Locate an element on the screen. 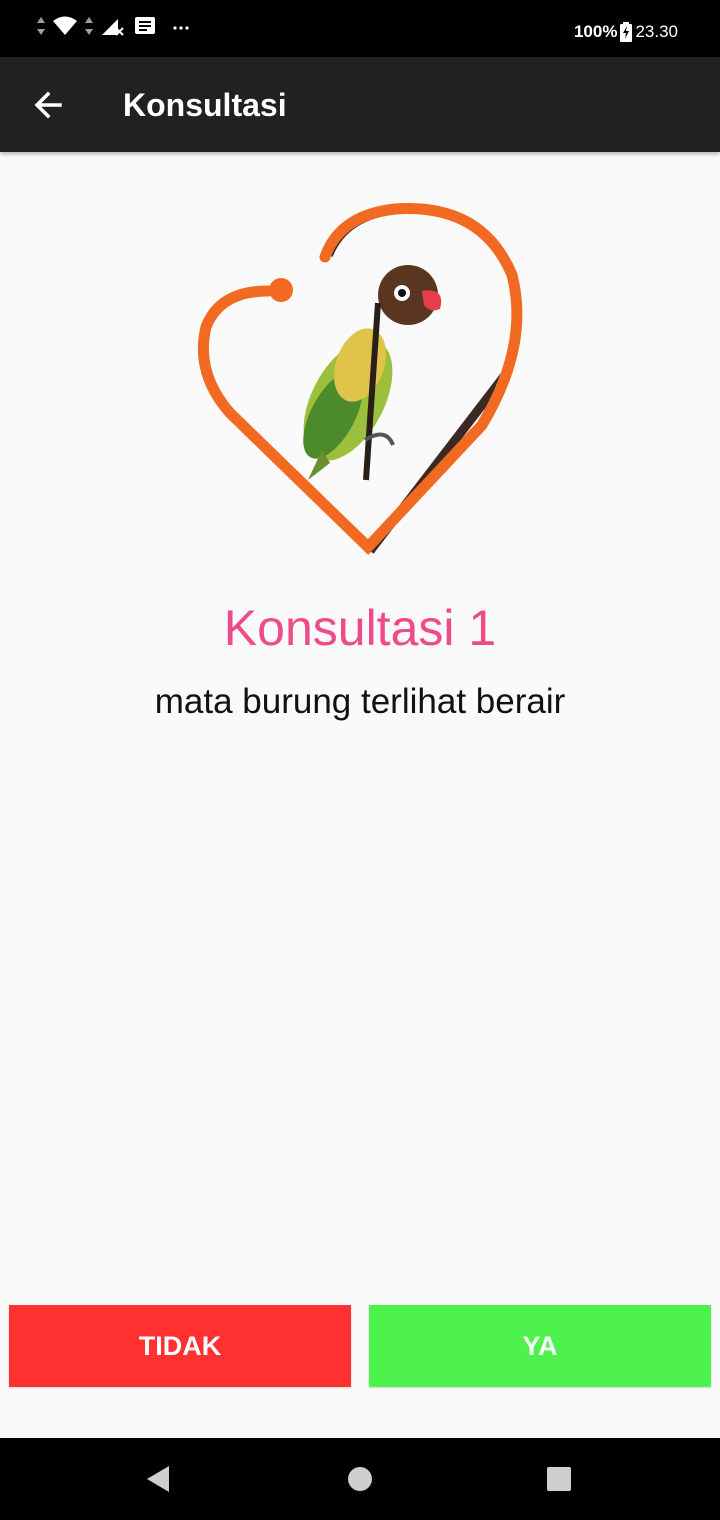 Image resolution: width=720 pixels, height=1520 pixels. status-icons-right: 100% 23.30 is located at coordinates (626, 32).